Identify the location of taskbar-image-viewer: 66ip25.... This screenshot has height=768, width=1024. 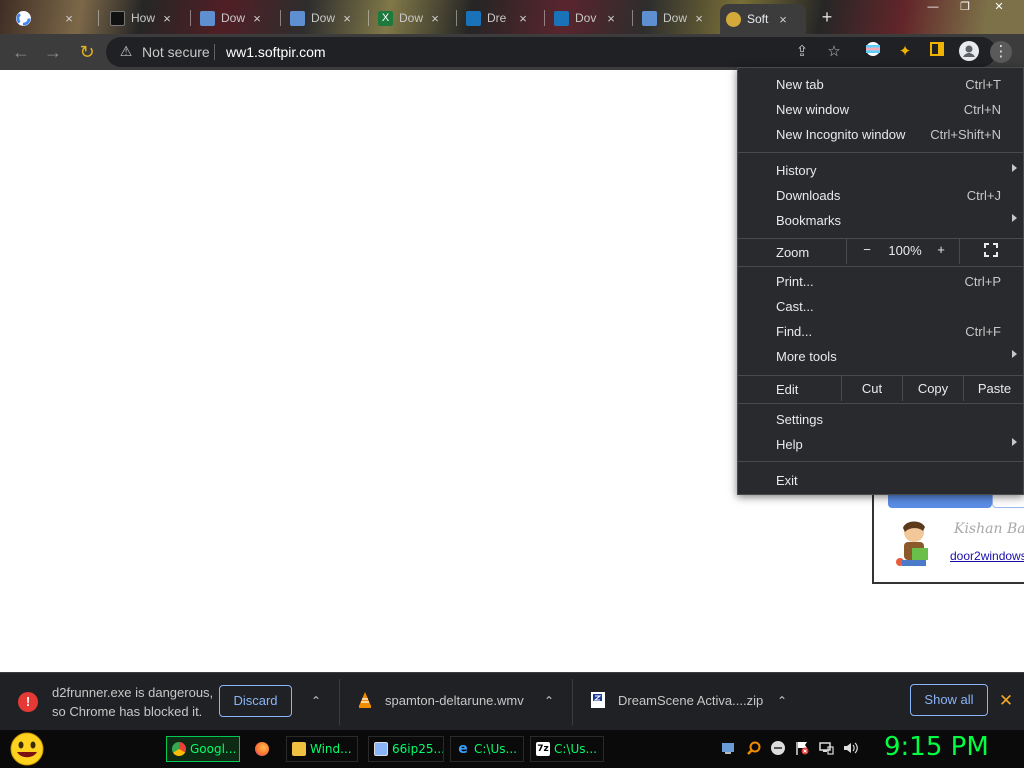
(406, 749).